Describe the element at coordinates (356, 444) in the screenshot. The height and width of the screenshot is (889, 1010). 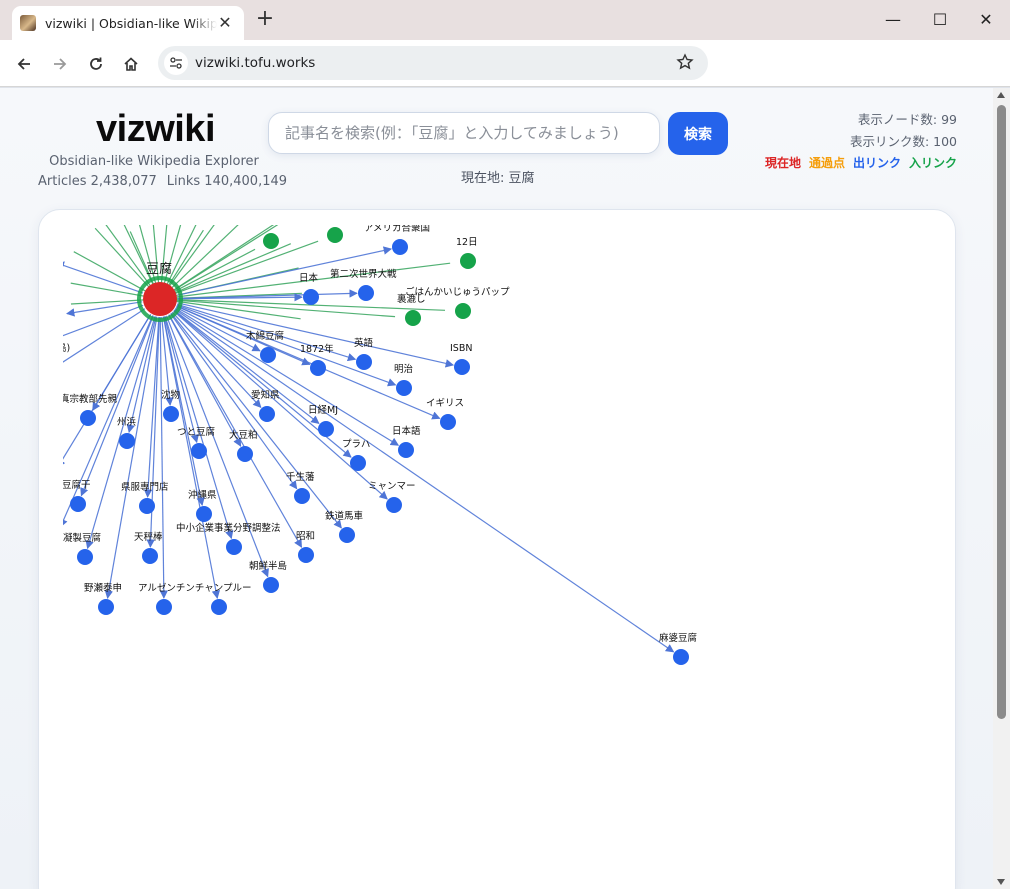
I see `outgoing-node-label: プラハ` at that location.